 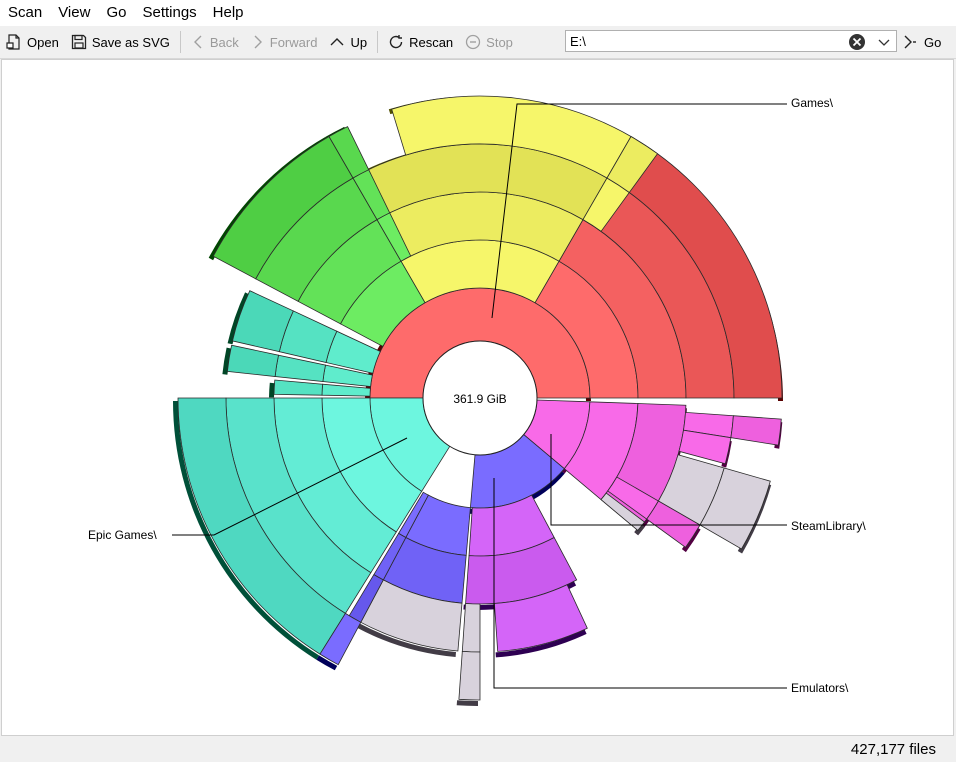 What do you see at coordinates (933, 42) in the screenshot?
I see `go-label: Go` at bounding box center [933, 42].